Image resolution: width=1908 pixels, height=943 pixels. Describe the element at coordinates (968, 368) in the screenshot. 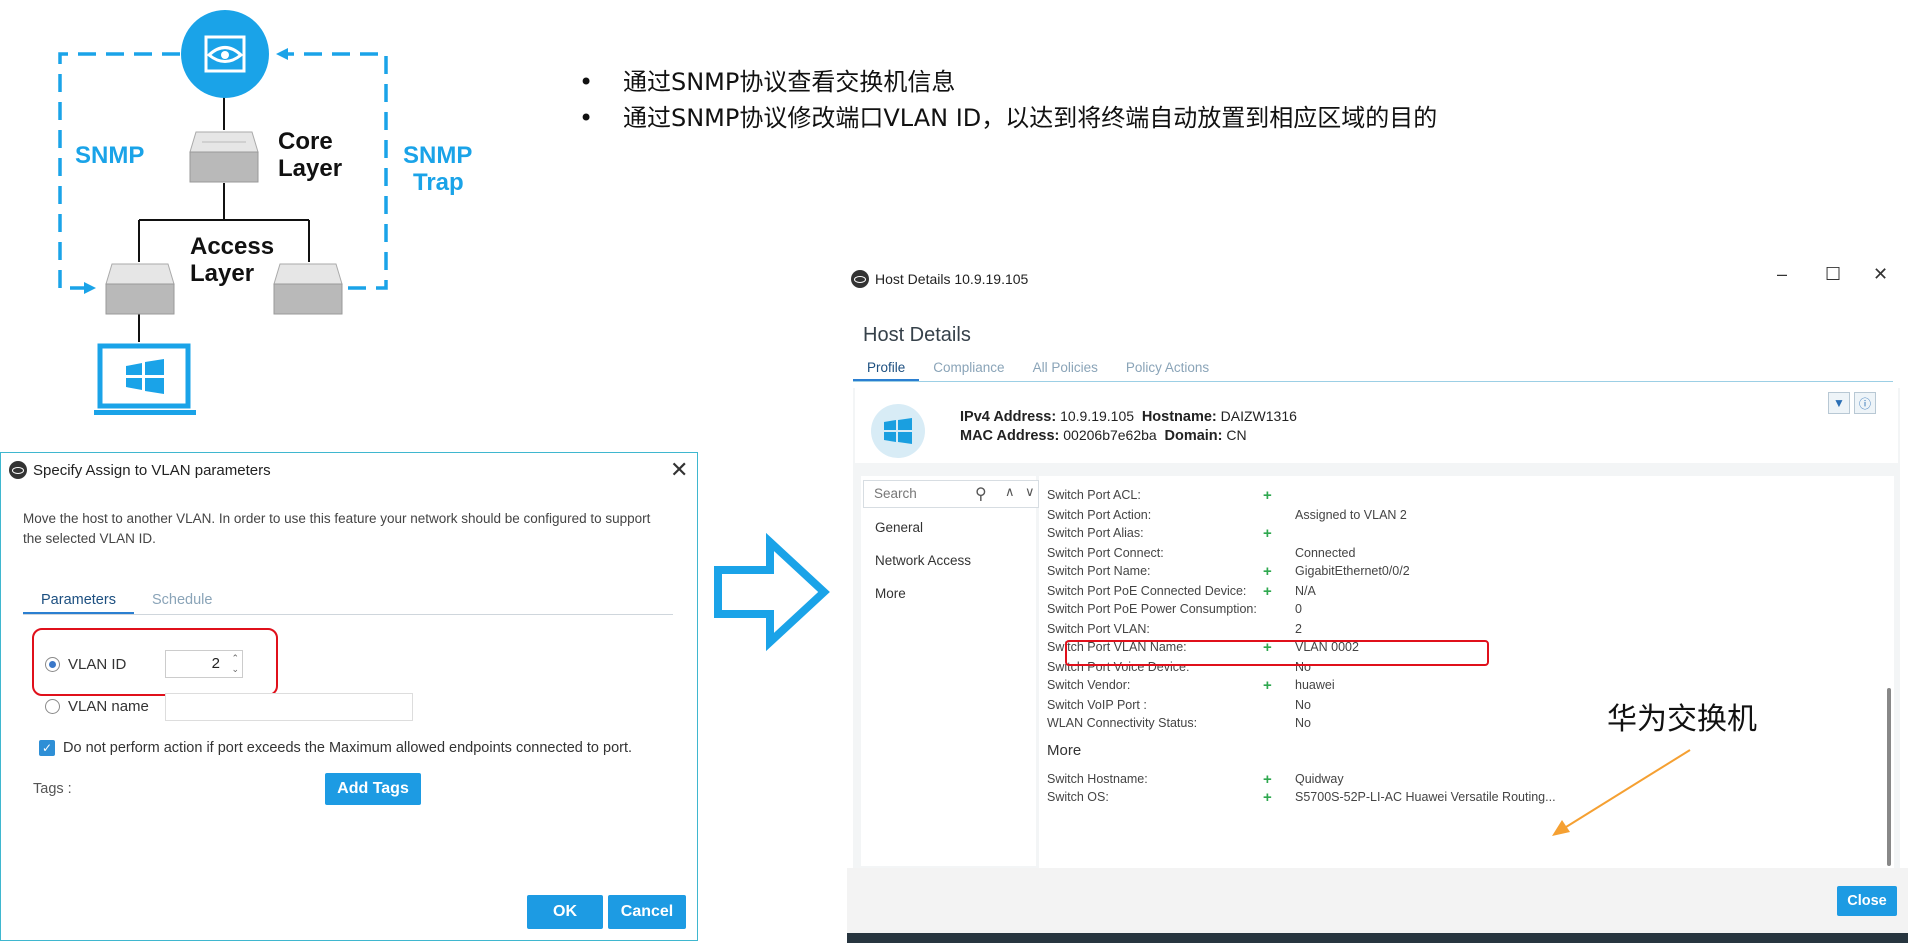

I see `tab-compliance: Compliance` at that location.